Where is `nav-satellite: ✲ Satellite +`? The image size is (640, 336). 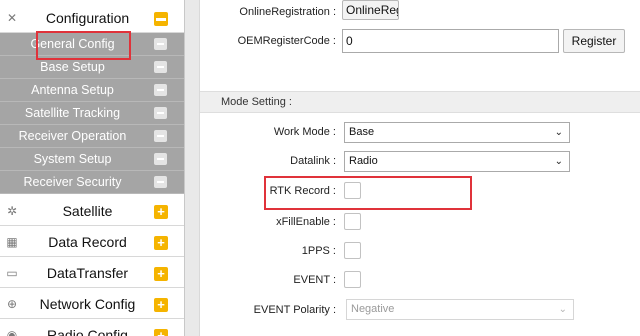
nav-satellite: ✲ Satellite + is located at coordinates (92, 211).